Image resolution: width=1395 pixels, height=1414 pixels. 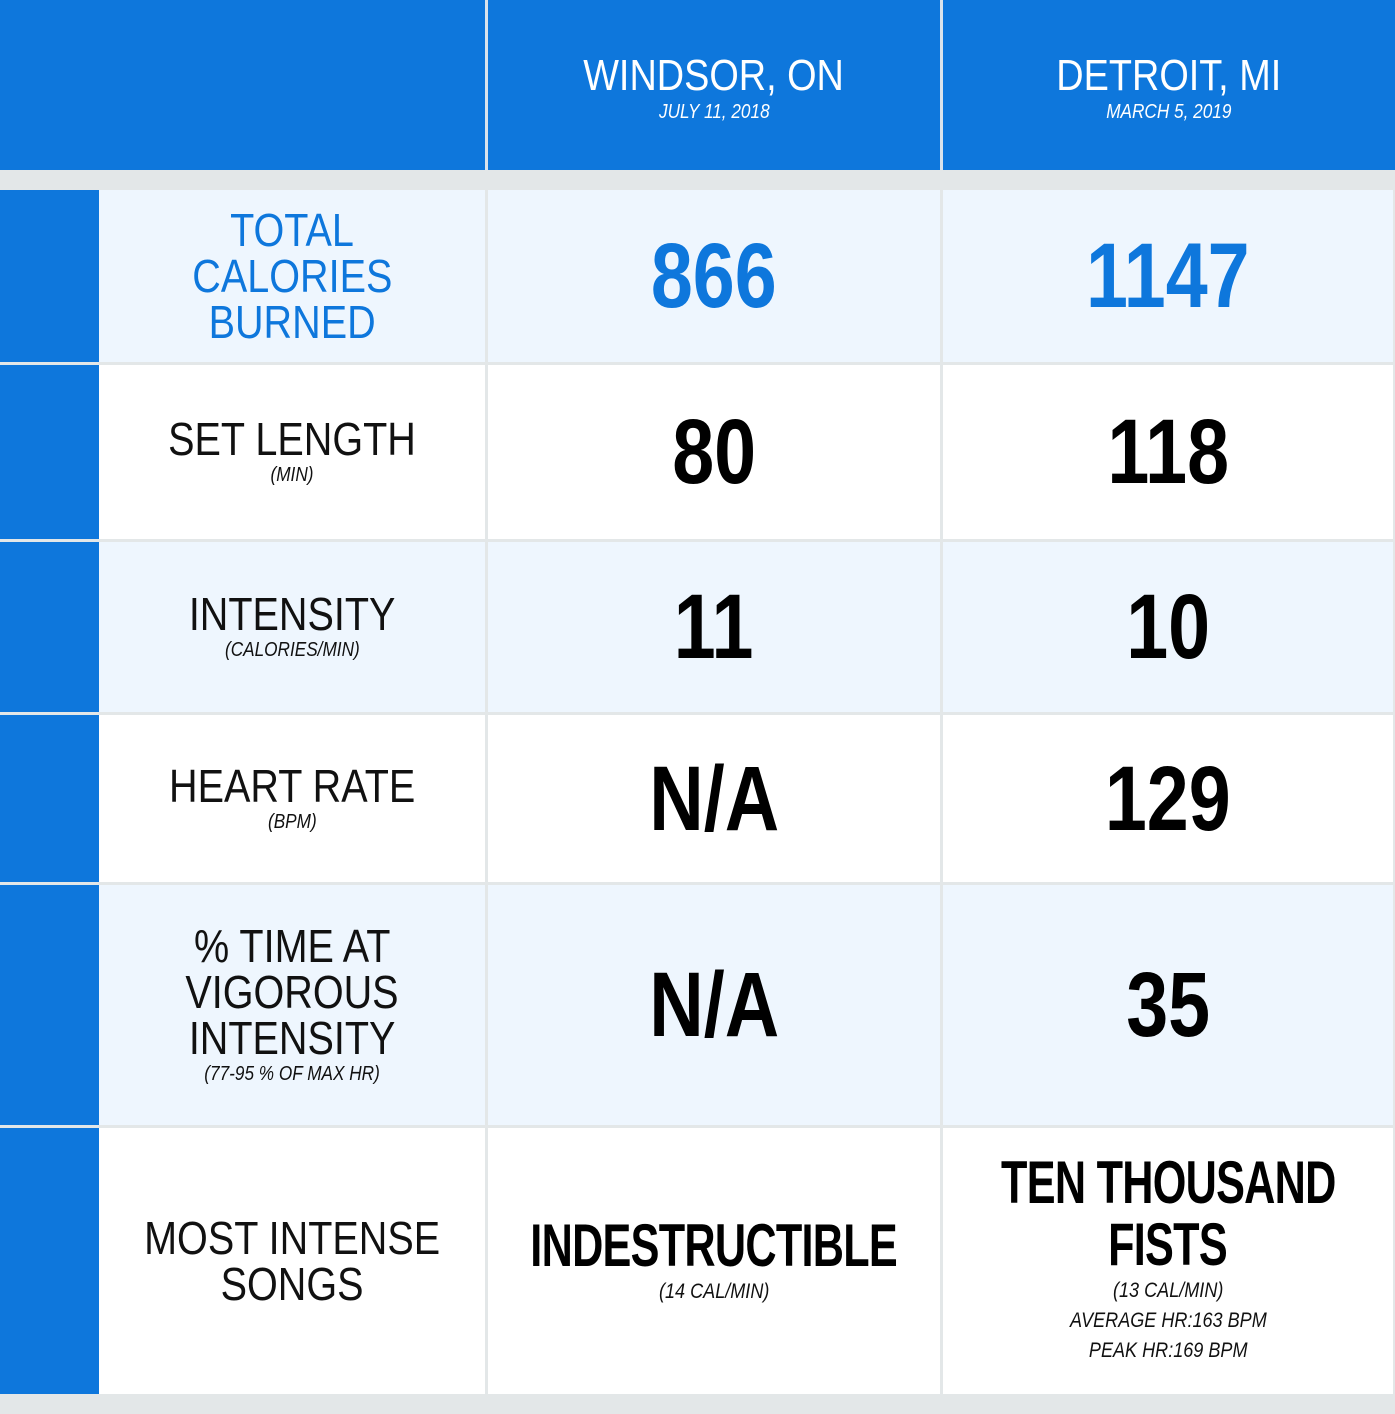 I want to click on value-windsor: 866, so click(x=714, y=276).